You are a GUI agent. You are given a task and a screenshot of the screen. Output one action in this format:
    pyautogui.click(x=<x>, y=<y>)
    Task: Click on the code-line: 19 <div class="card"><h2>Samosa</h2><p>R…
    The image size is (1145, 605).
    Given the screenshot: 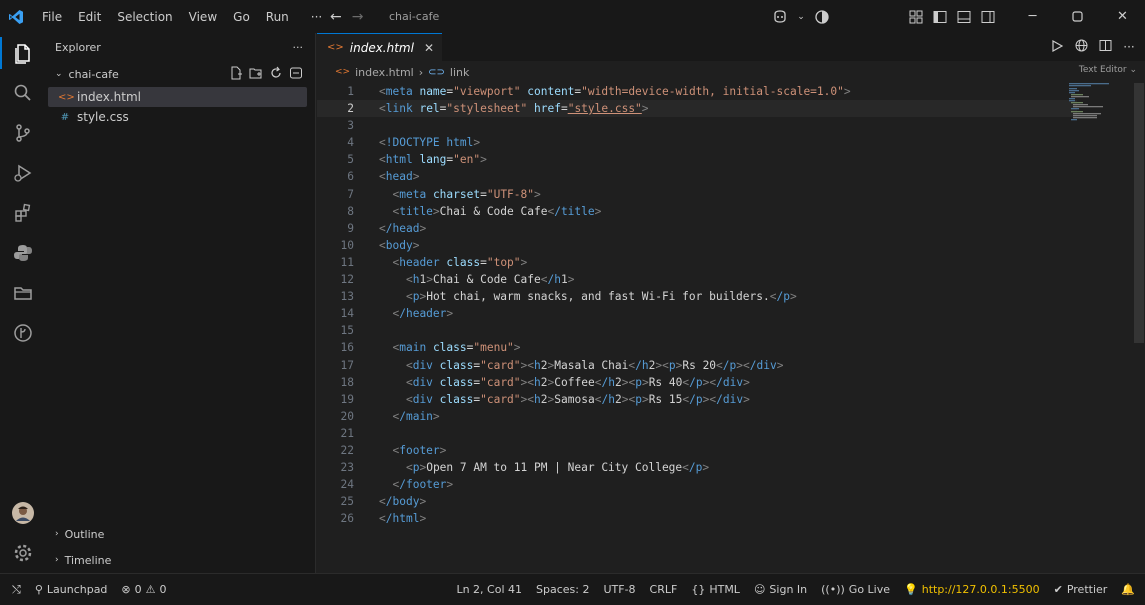 What is the action you would take?
    pyautogui.click(x=697, y=399)
    